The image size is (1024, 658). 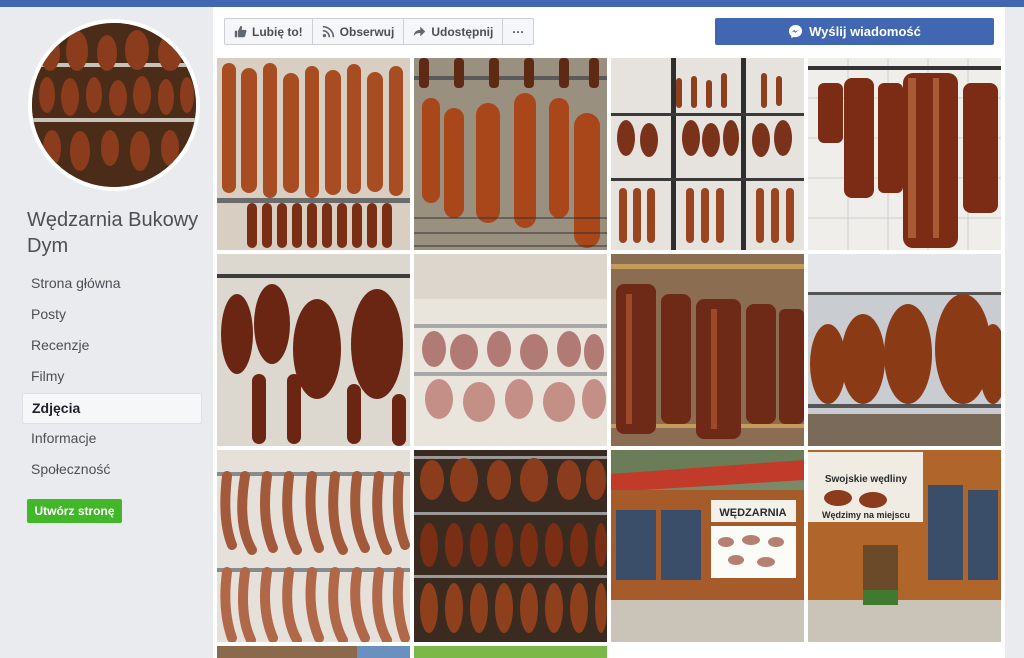 I want to click on top-navigation-bar, so click(x=512, y=3).